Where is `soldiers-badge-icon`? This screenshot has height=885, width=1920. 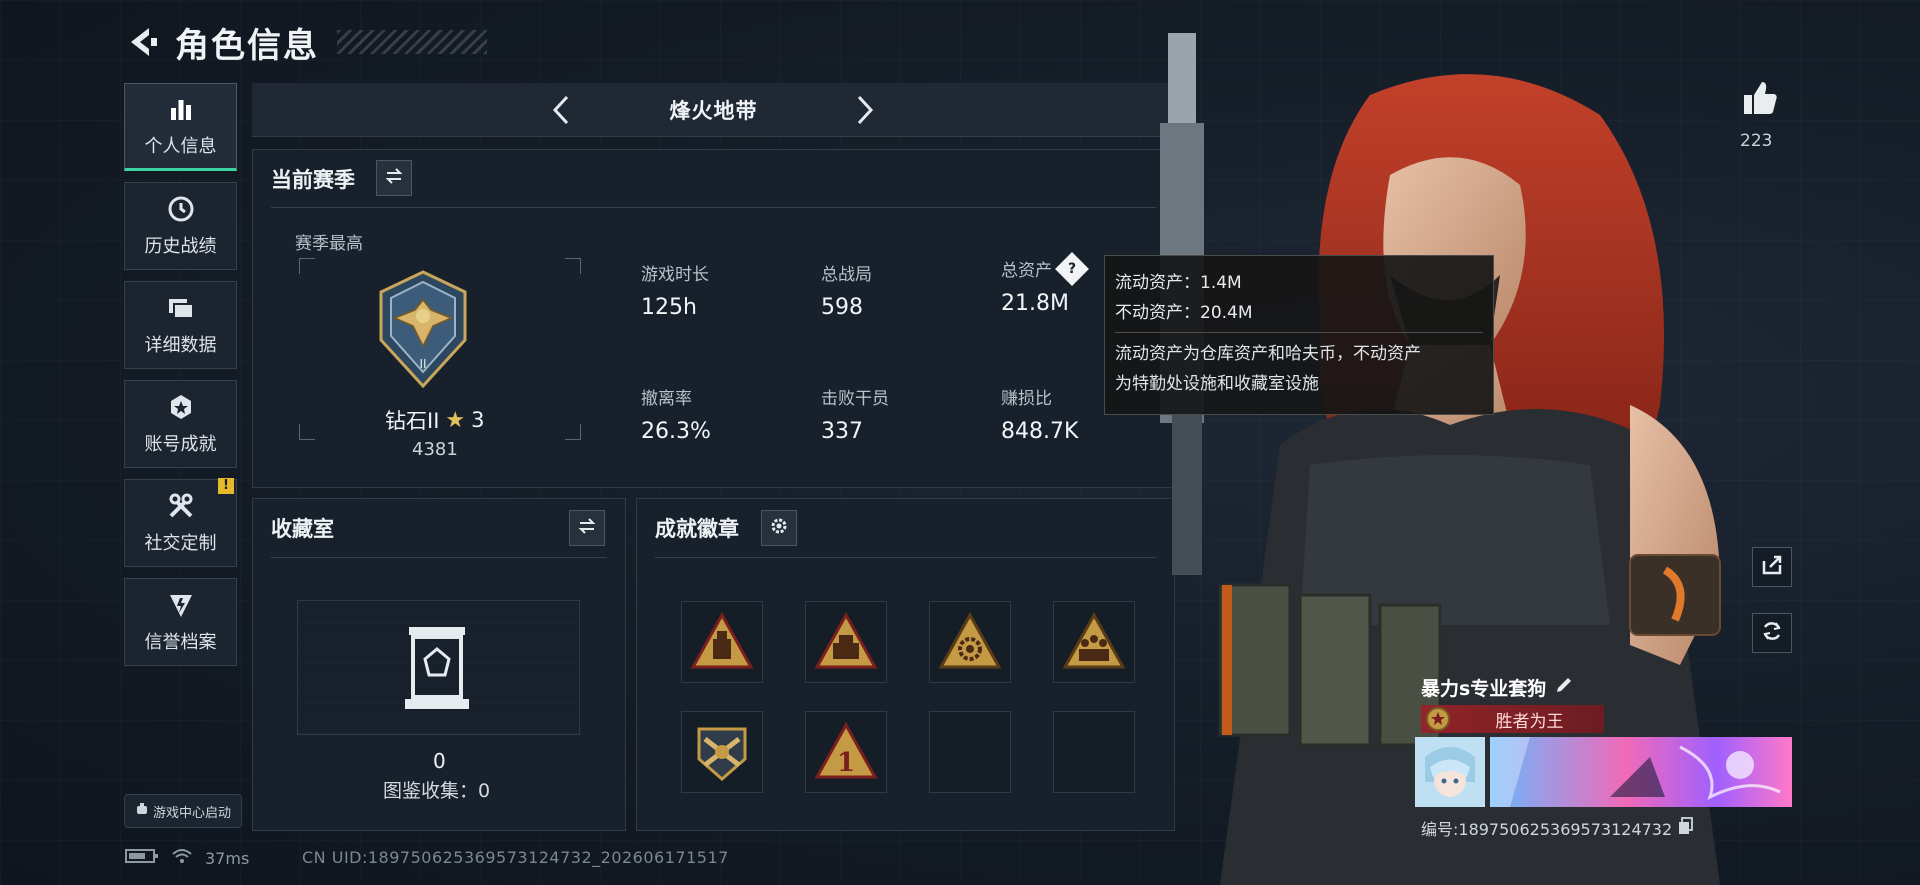
soldiers-badge-icon is located at coordinates (1094, 640).